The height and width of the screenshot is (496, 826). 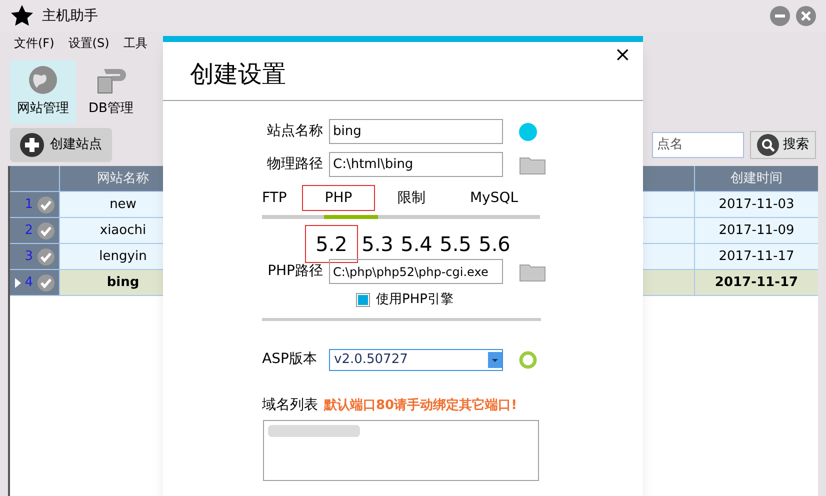 What do you see at coordinates (768, 145) in the screenshot?
I see `search-icon` at bounding box center [768, 145].